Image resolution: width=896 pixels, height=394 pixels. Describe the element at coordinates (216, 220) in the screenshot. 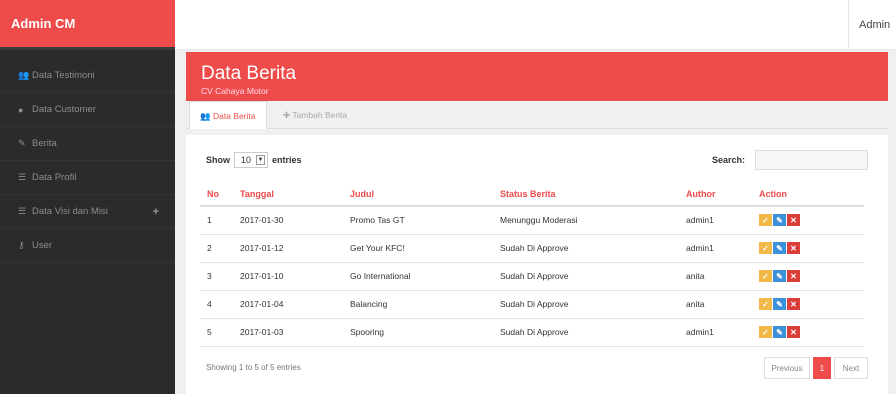

I see `cell-no: 1` at that location.